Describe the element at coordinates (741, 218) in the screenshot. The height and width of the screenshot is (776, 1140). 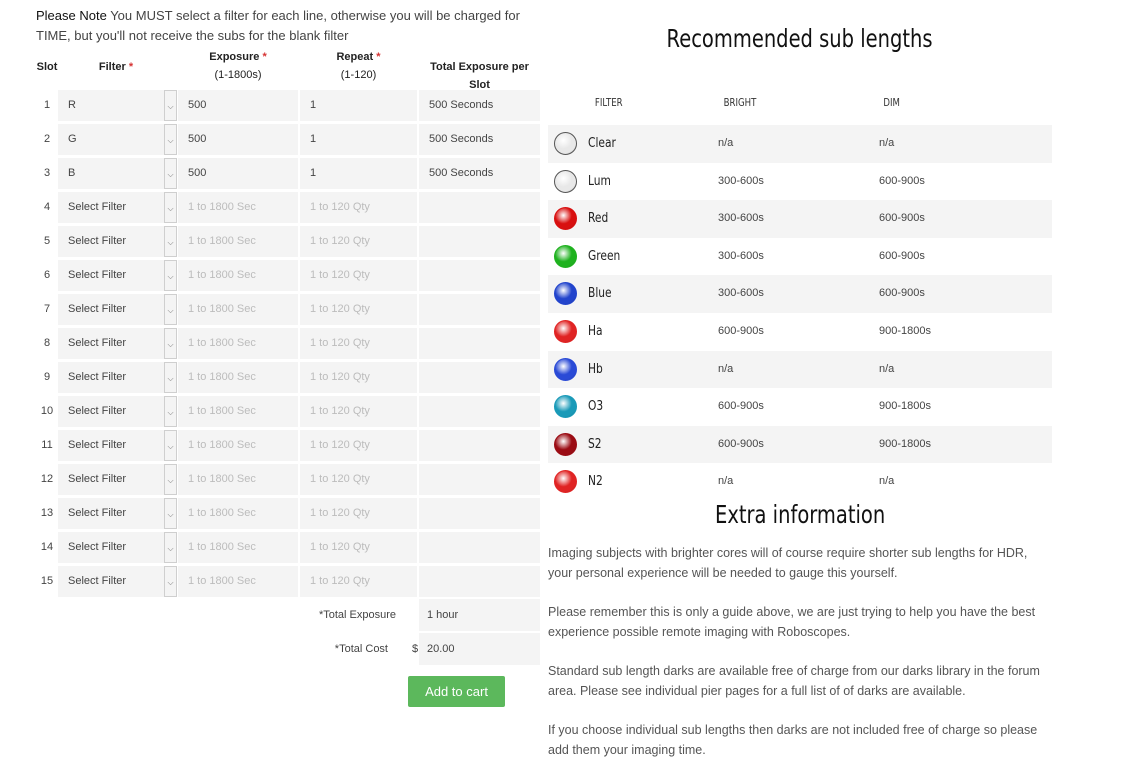
I see `bright-length: 300-600s` at that location.